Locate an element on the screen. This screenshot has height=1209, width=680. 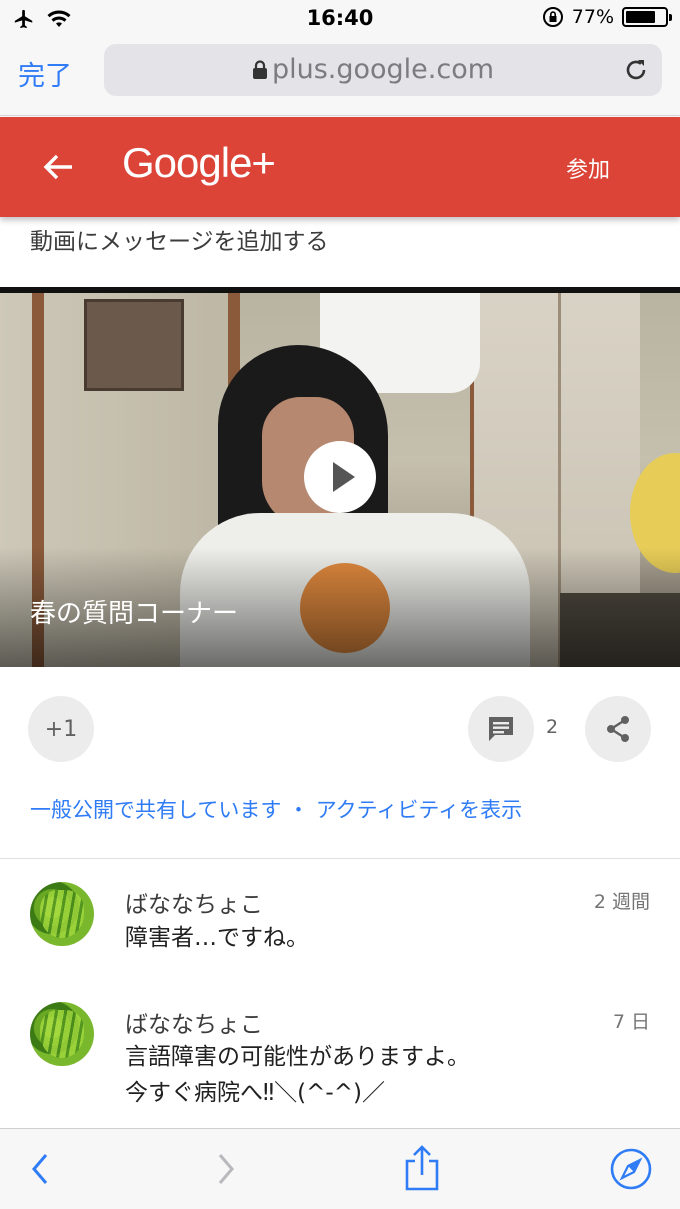
orientation-lock-icon is located at coordinates (552, 17).